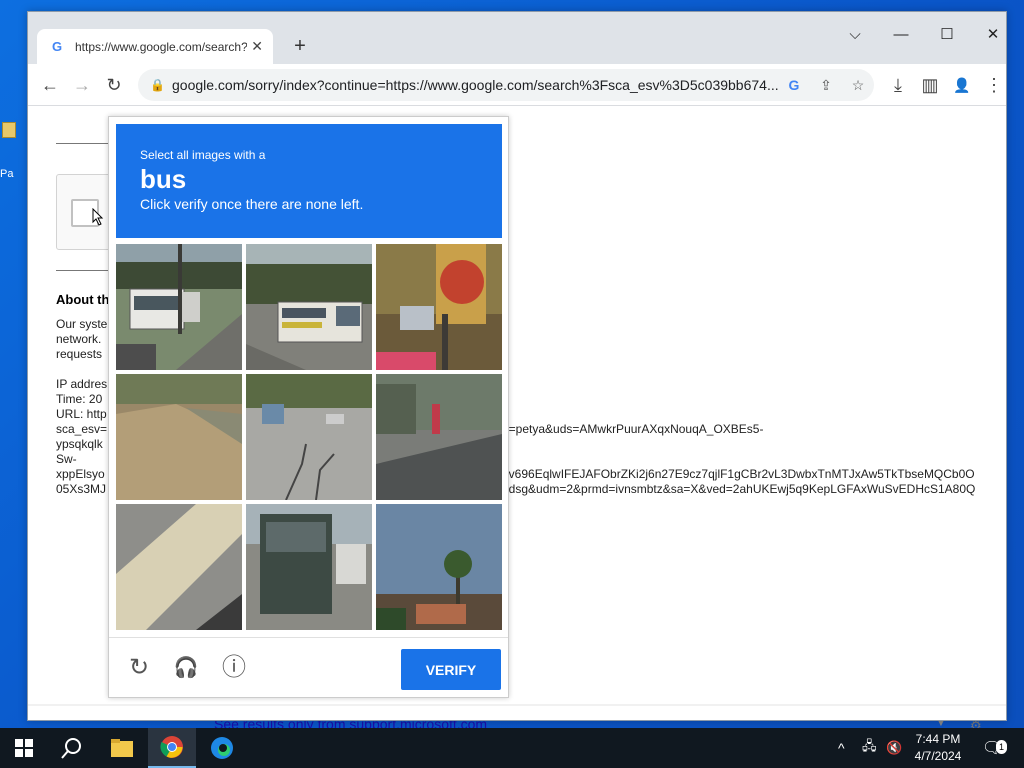  What do you see at coordinates (938, 756) in the screenshot?
I see `clock-date: 4/7/2024` at bounding box center [938, 756].